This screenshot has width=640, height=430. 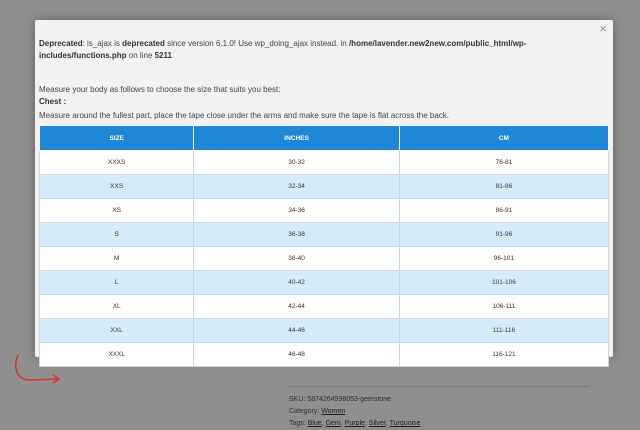 What do you see at coordinates (349, 399) in the screenshot?
I see `sku-value: 5874264998053-gemstone` at bounding box center [349, 399].